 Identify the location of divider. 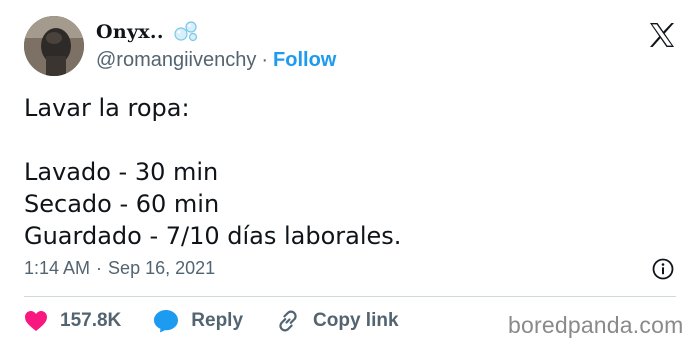
(350, 296).